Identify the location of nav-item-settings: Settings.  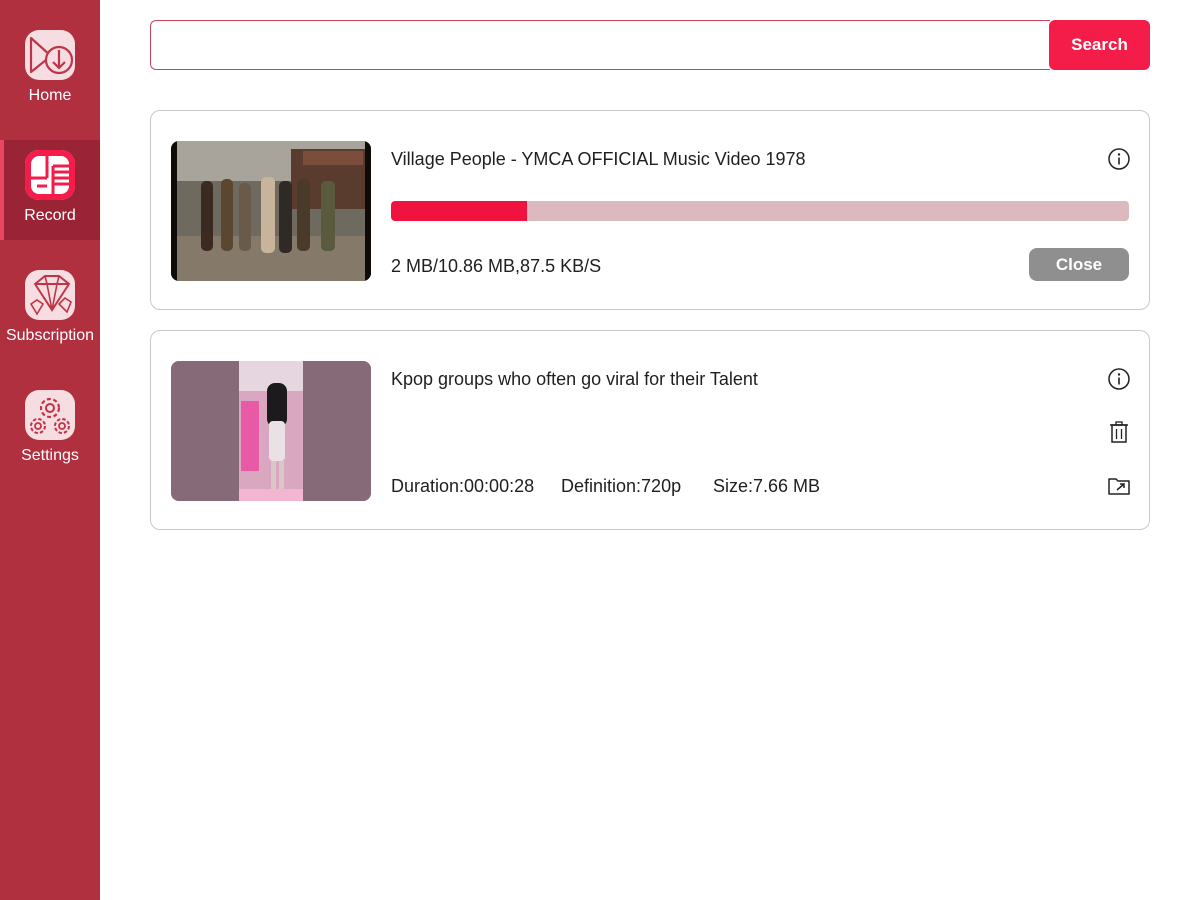
(50, 430).